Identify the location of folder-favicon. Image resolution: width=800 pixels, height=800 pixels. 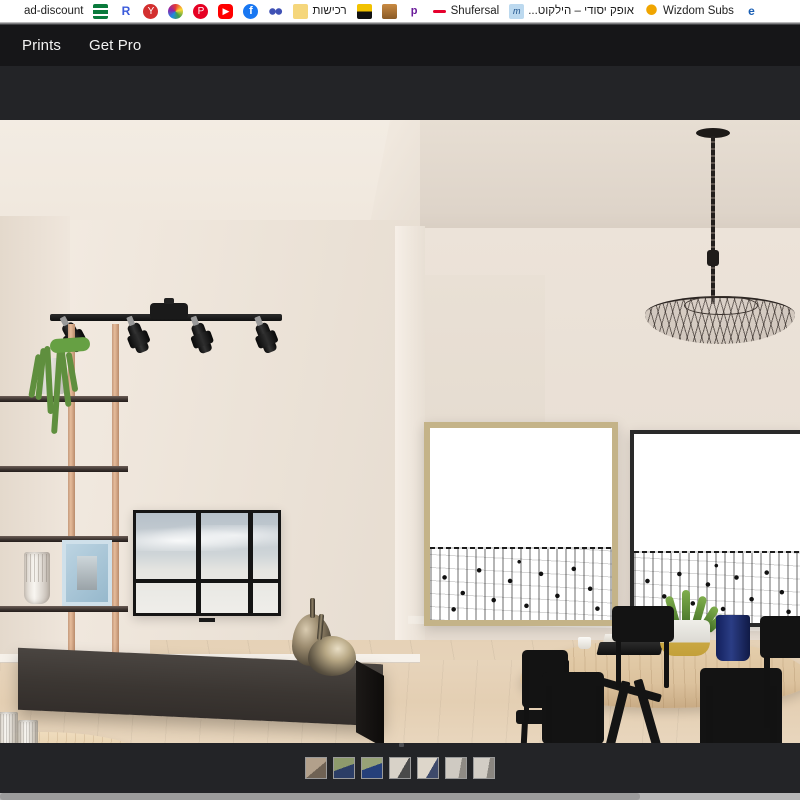
(301, 11).